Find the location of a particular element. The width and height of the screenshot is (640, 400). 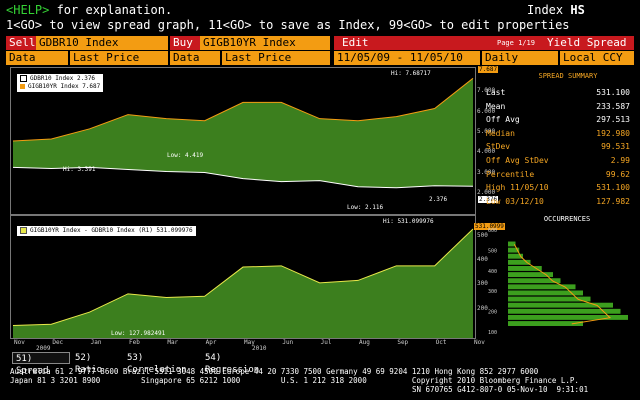

legend-swatch-gigb10yr is located at coordinates (22, 86).